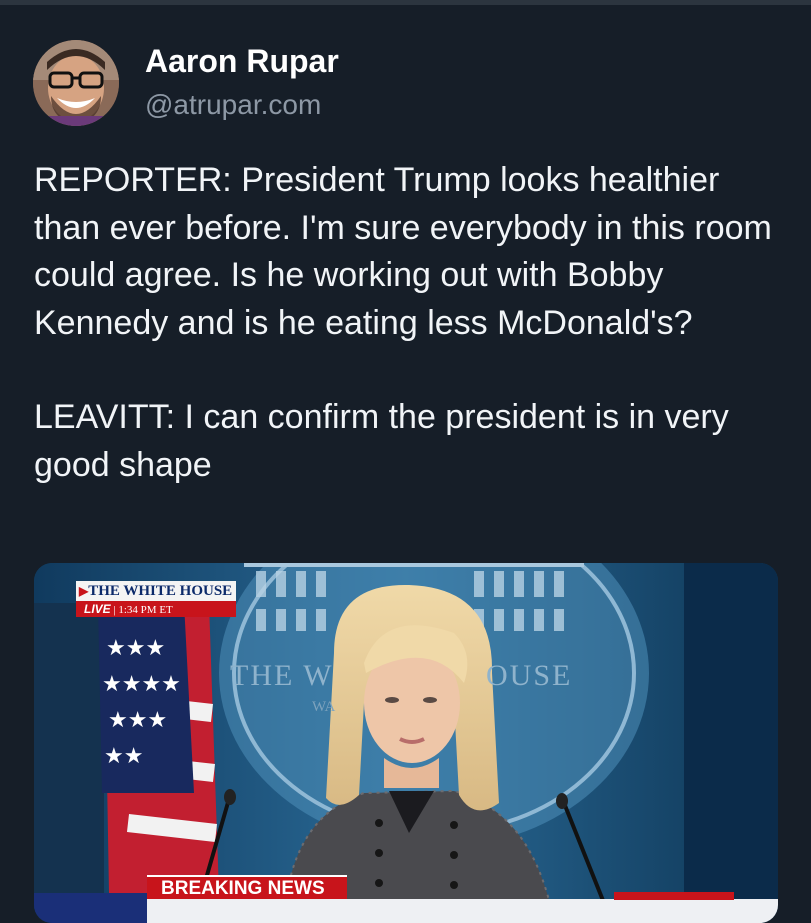 Image resolution: width=811 pixels, height=923 pixels. What do you see at coordinates (97, 609) in the screenshot?
I see `live-label: LIVE` at bounding box center [97, 609].